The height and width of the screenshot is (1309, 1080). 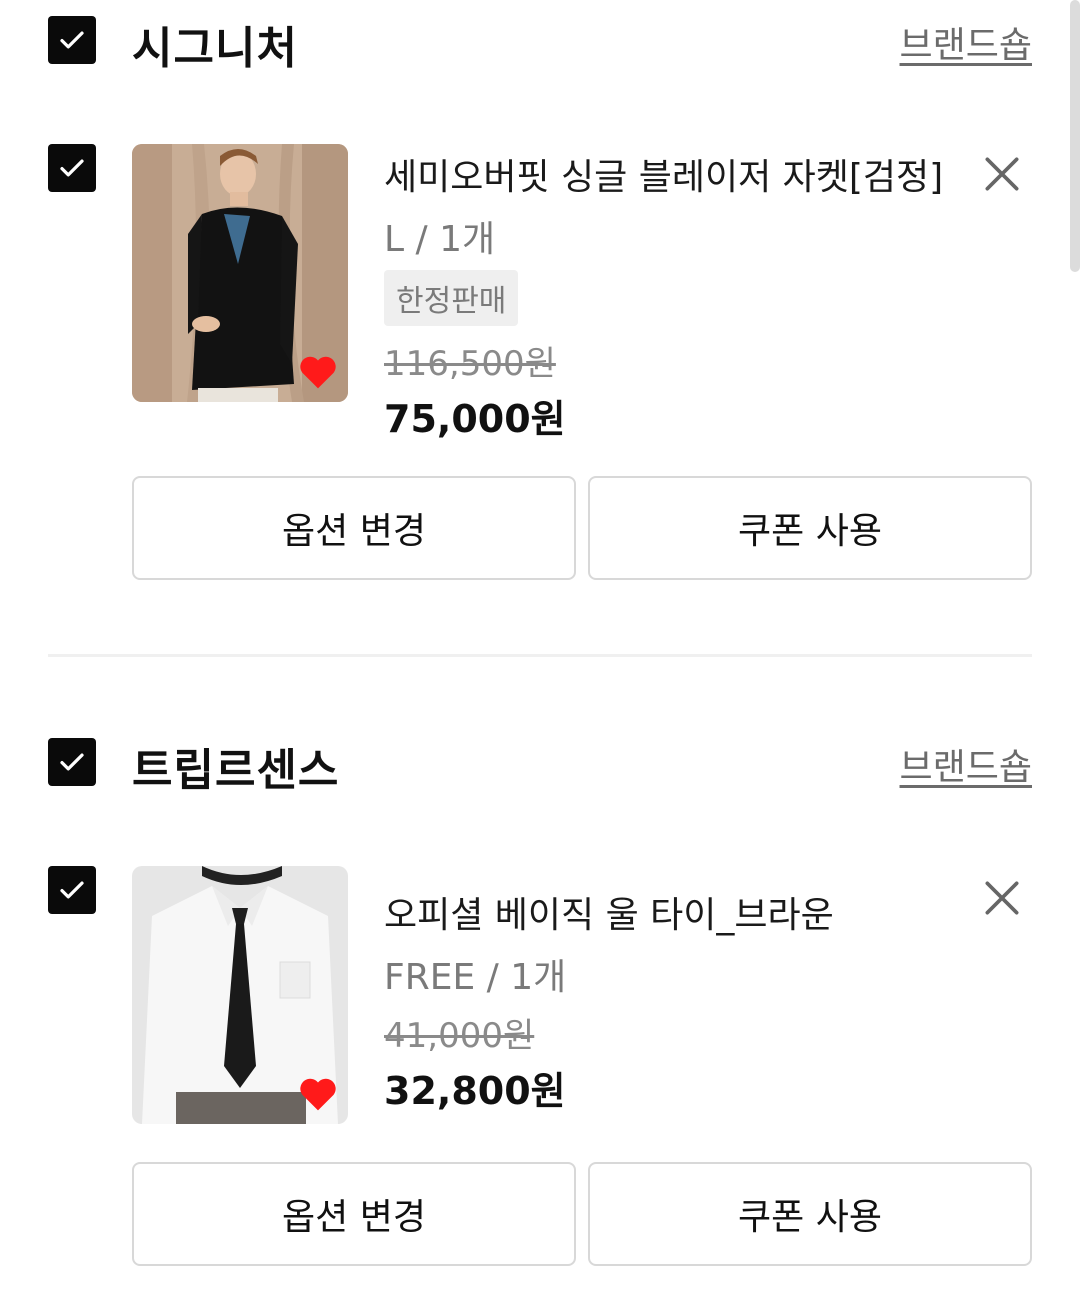 What do you see at coordinates (470, 364) in the screenshot?
I see `original-price: 116,500원` at bounding box center [470, 364].